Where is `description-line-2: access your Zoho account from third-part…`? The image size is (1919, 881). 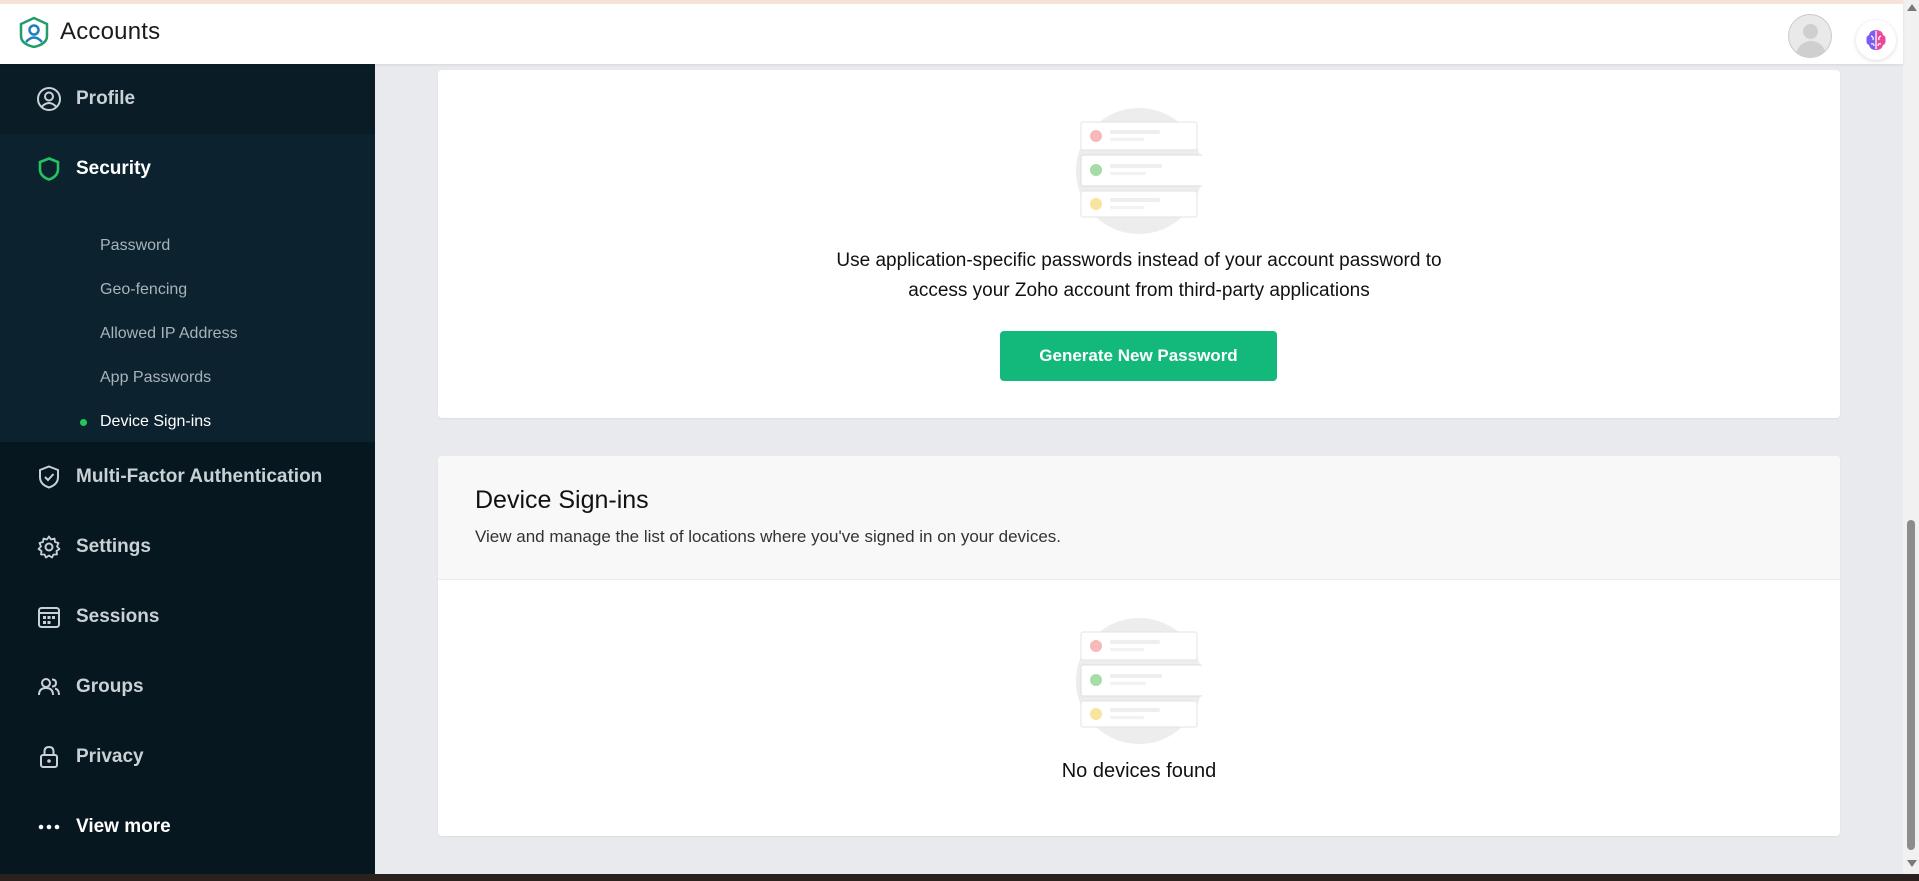
description-line-2: access your Zoho account from third-part… is located at coordinates (1139, 290).